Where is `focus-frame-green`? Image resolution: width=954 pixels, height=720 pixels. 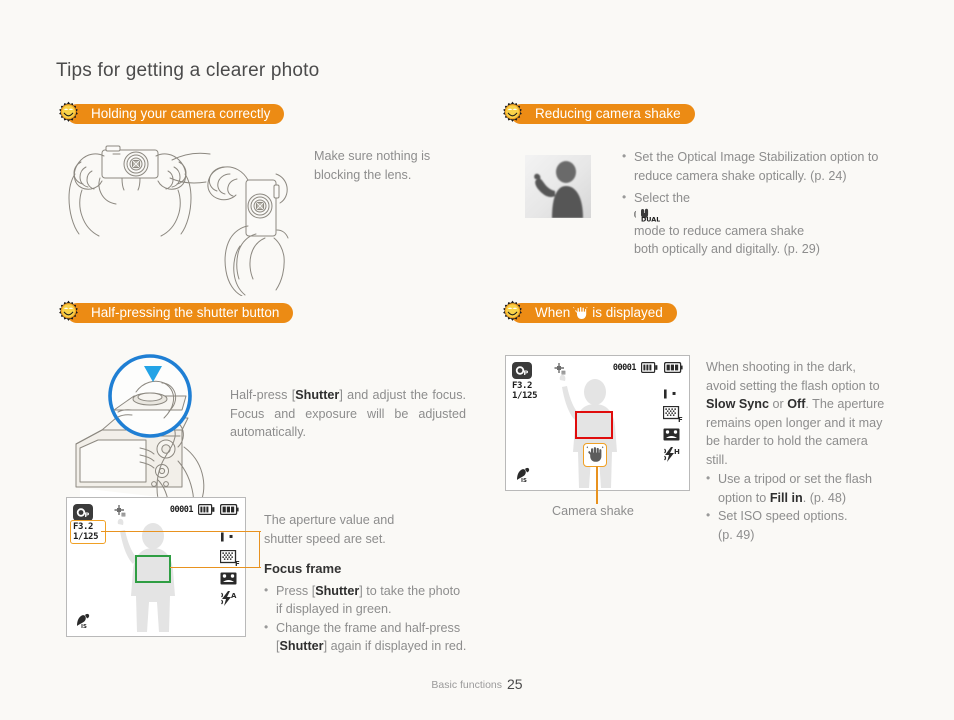
focus-frame-green is located at coordinates (153, 569).